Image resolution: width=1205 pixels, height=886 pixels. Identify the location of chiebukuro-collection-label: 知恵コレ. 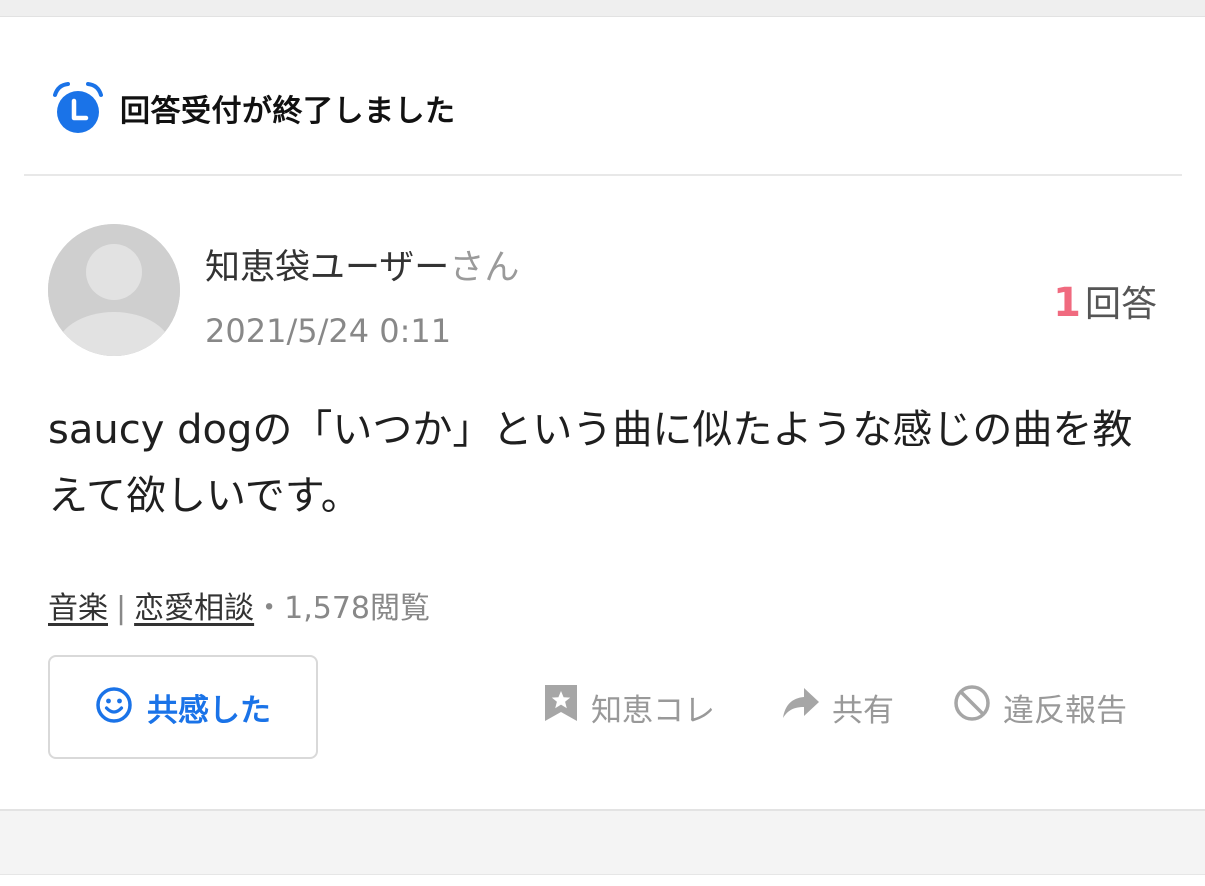
(653, 710).